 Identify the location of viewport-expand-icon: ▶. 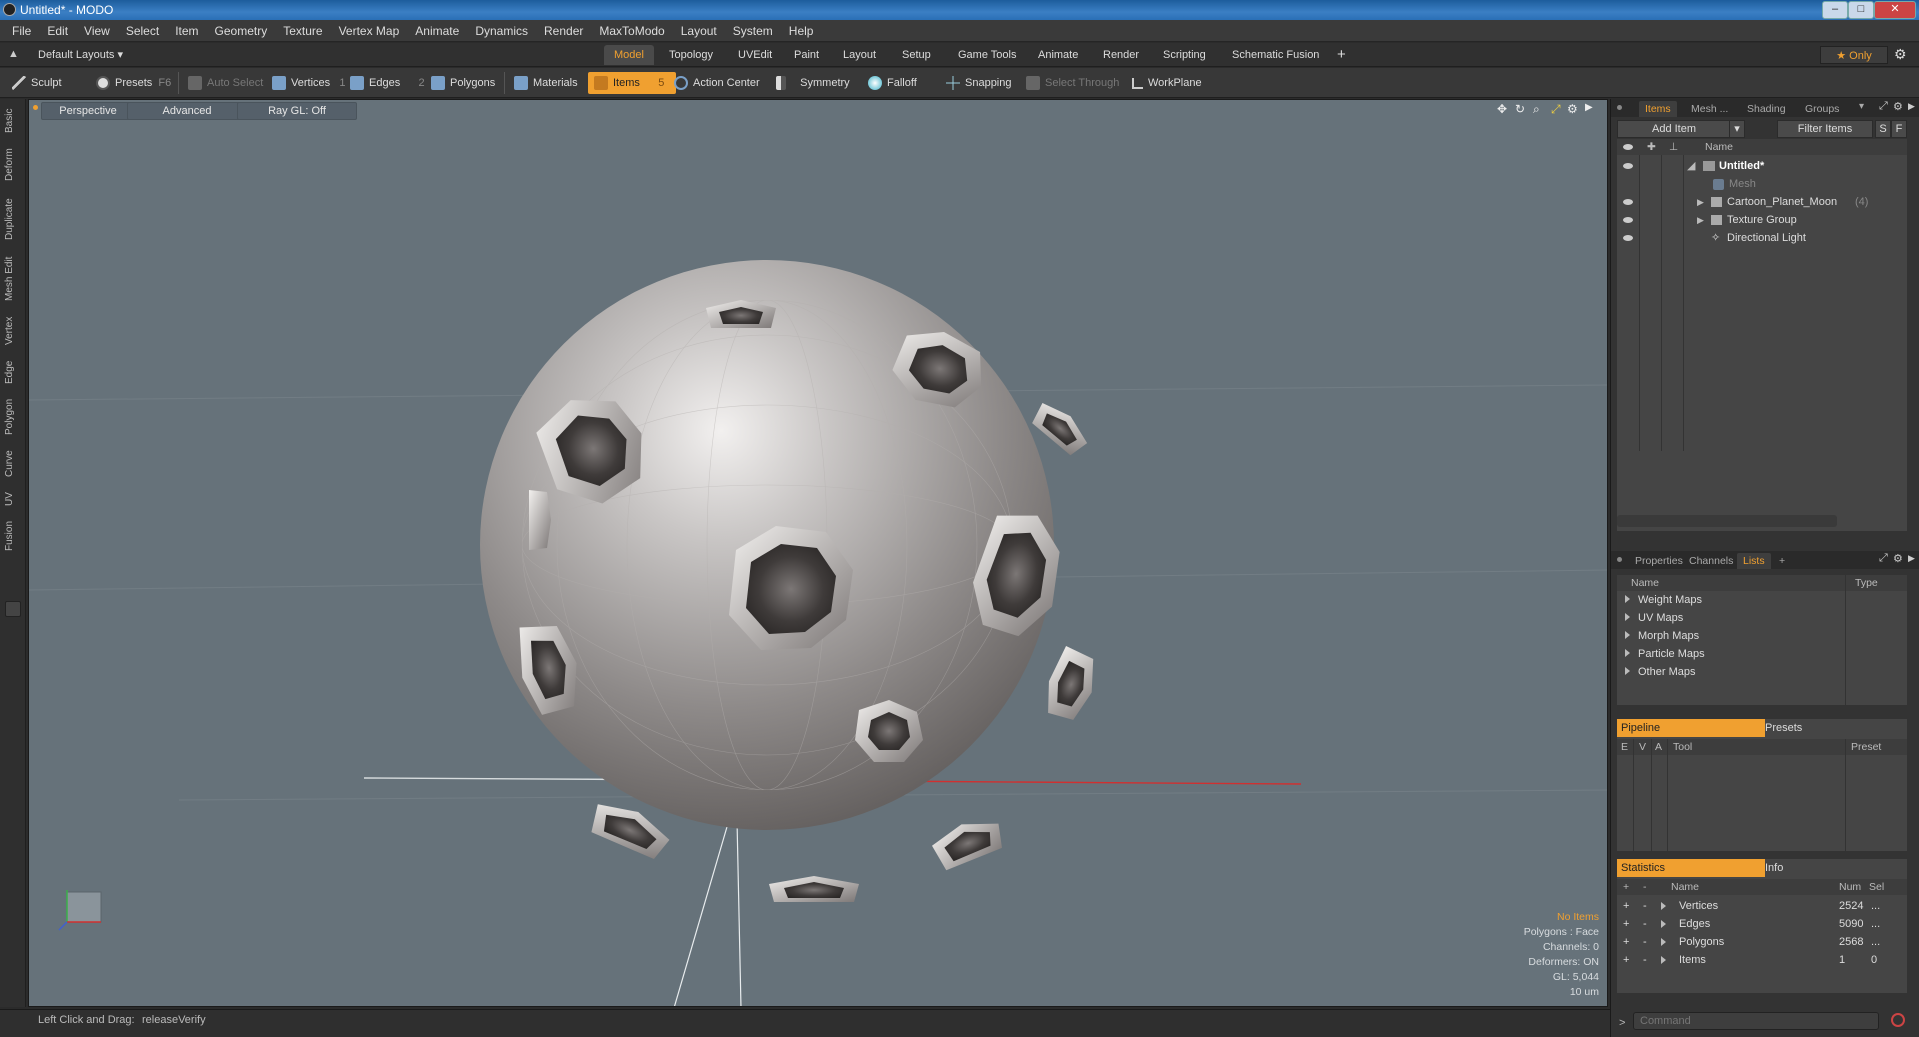
(1589, 107).